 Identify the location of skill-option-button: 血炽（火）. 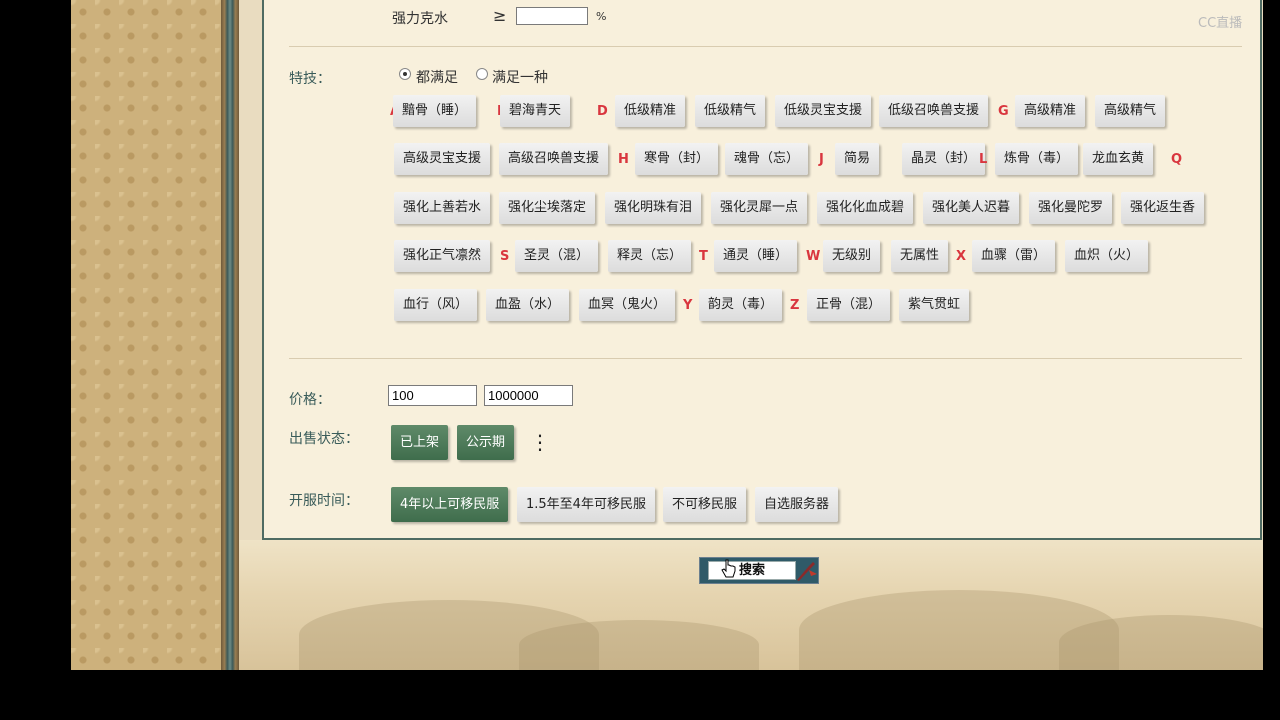
(1107, 256).